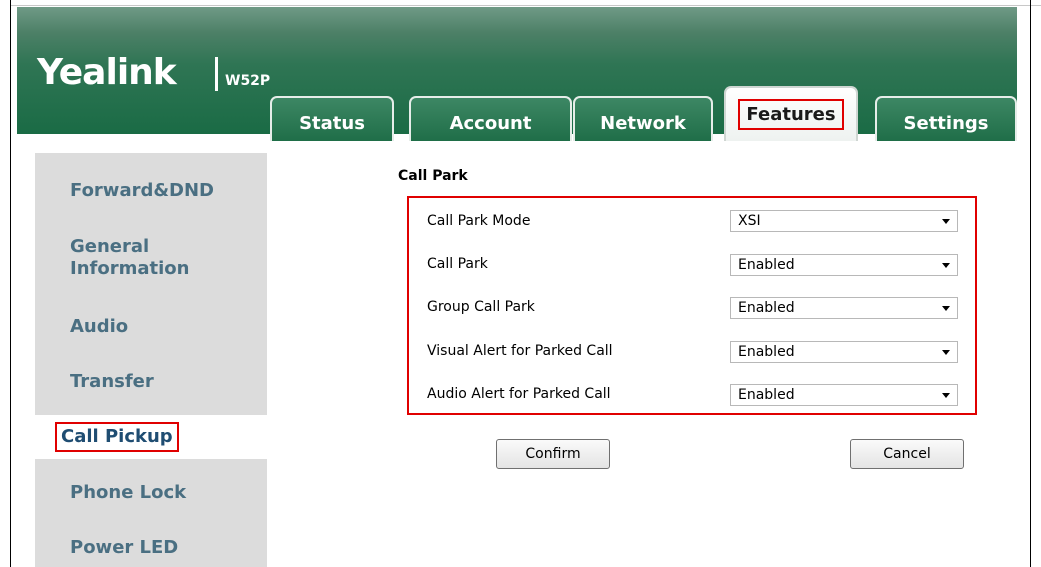 This screenshot has width=1041, height=567. What do you see at coordinates (844, 265) in the screenshot?
I see `call-park-select: Enabled` at bounding box center [844, 265].